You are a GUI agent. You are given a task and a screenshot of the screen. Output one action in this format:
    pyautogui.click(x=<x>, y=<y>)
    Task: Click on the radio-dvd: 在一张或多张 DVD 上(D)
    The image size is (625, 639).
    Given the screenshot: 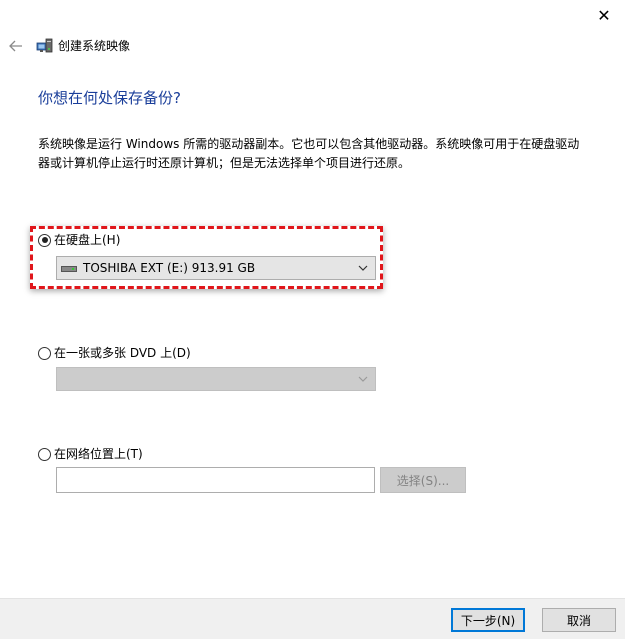 What is the action you would take?
    pyautogui.click(x=114, y=353)
    